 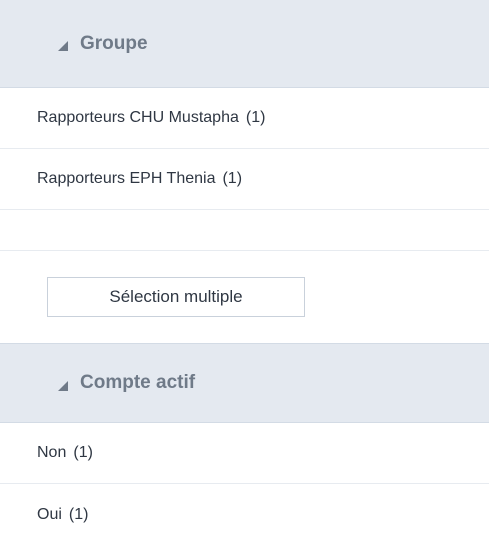 I want to click on section-title-groupe: Groupe, so click(x=114, y=43).